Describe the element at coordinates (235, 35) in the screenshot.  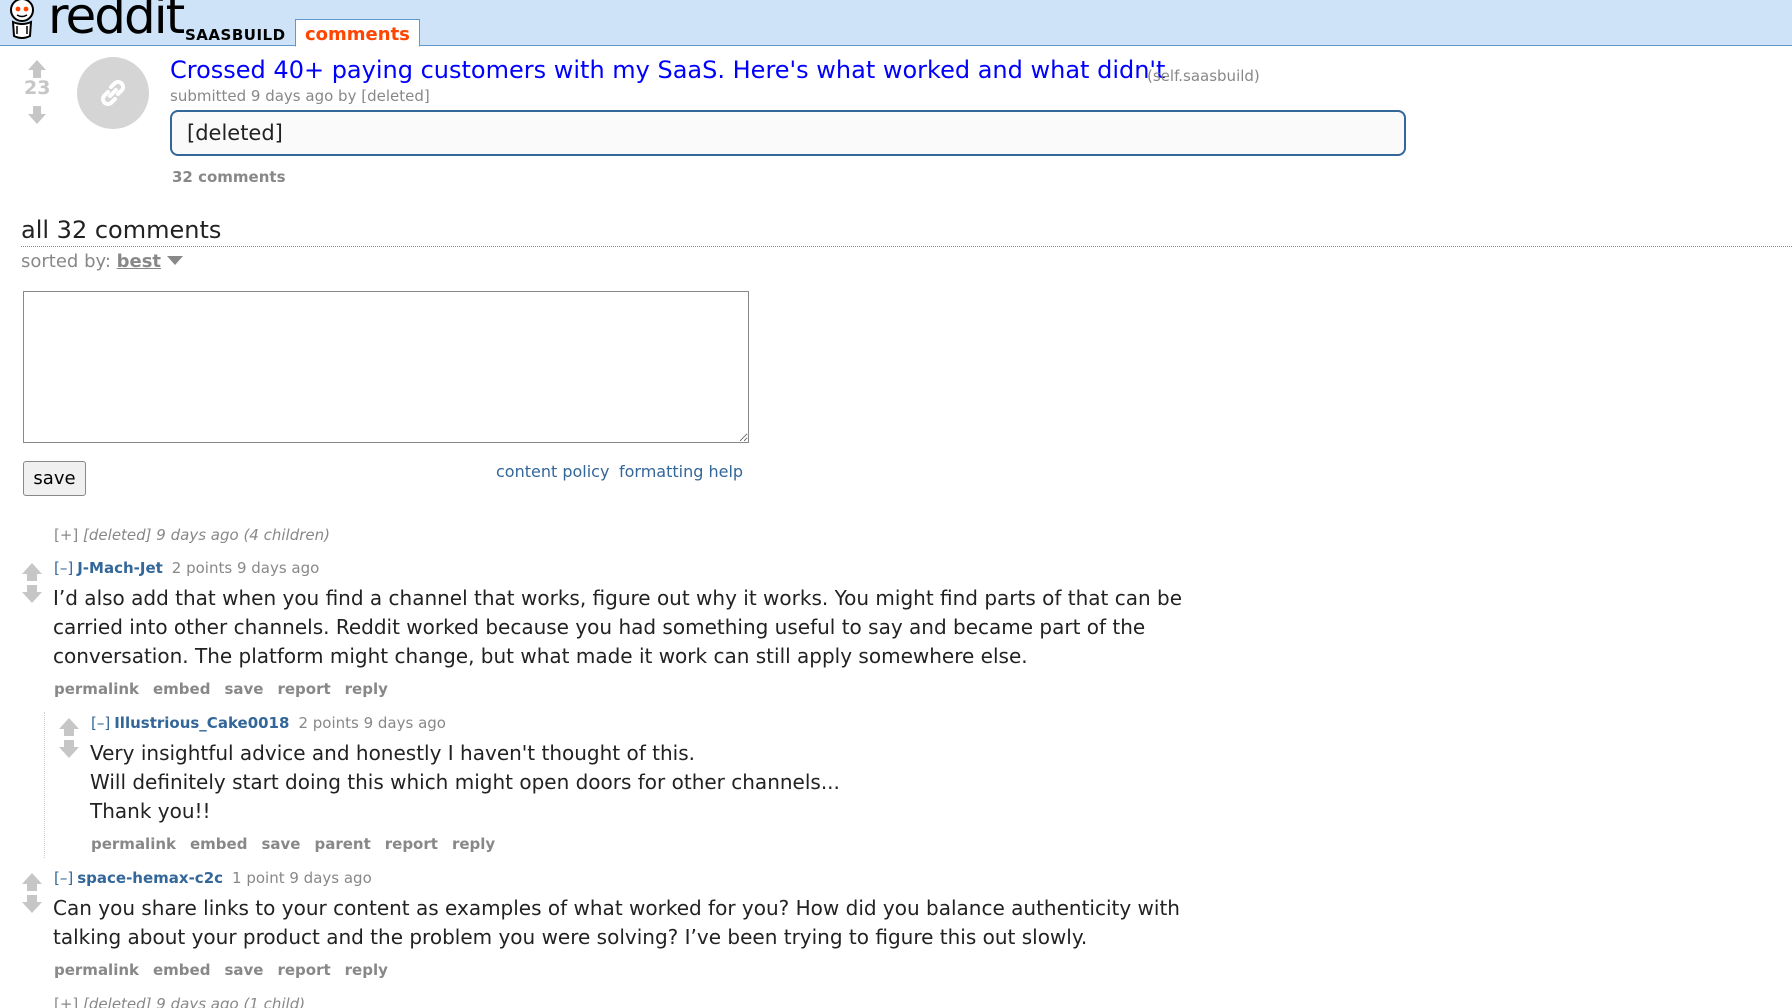
I see `subreddit-name: SAASBUILD` at that location.